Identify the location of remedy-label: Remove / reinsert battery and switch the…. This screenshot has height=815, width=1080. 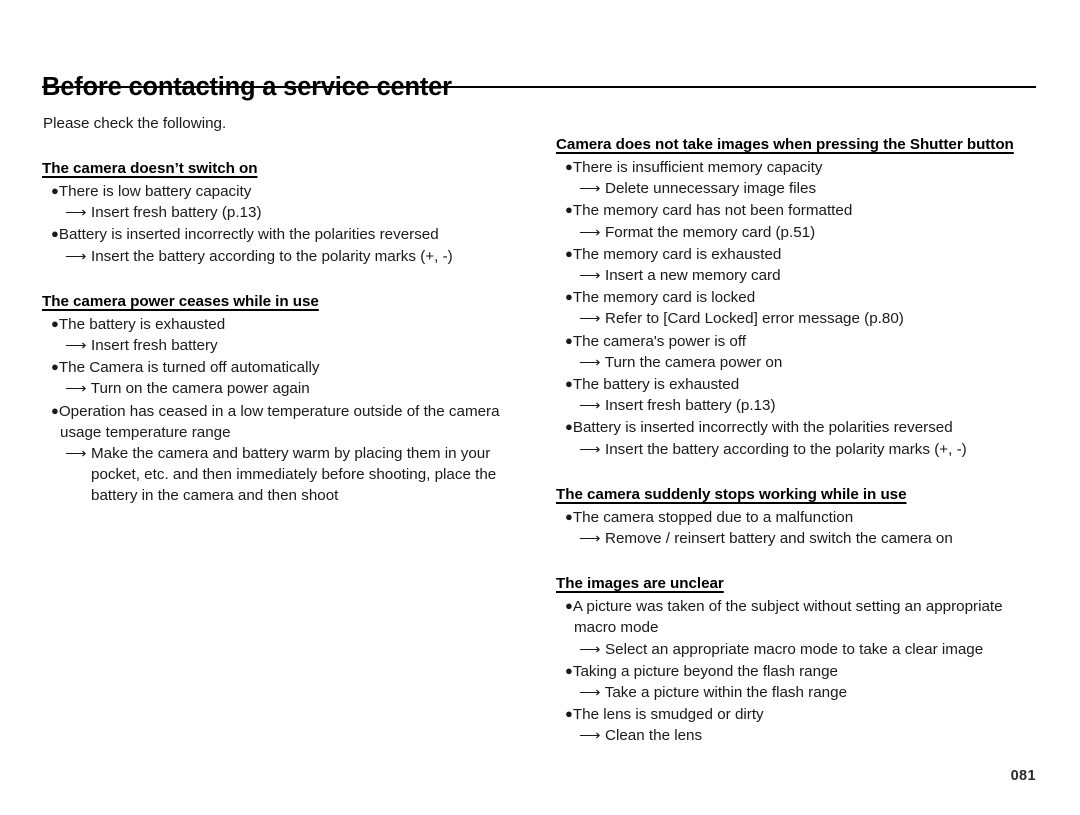
(776, 539).